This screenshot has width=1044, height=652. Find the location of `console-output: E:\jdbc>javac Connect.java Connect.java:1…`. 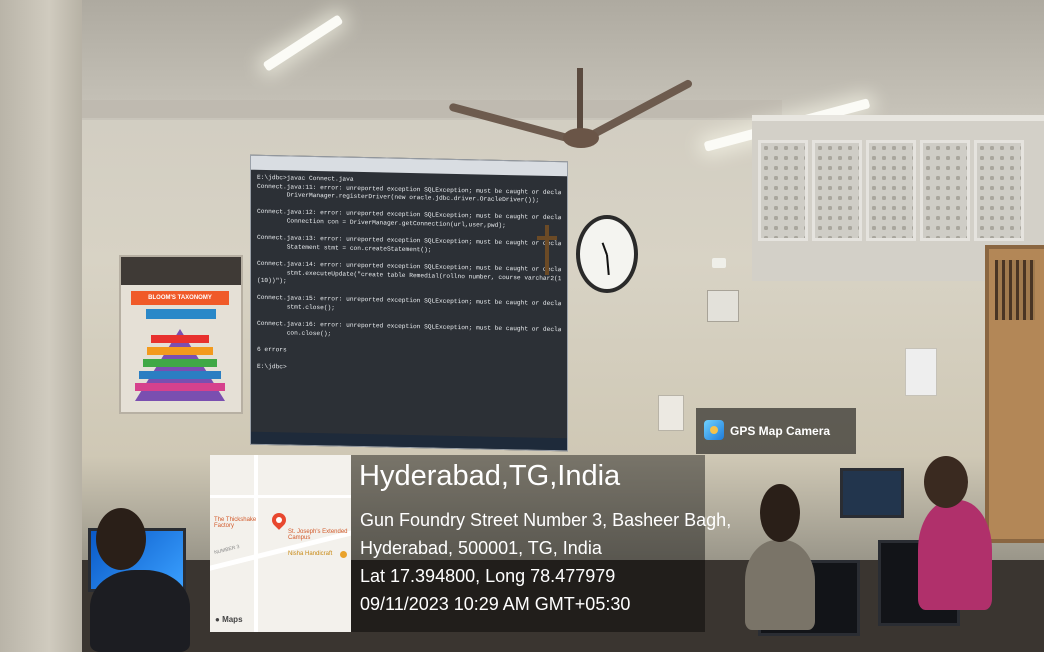

console-output: E:\jdbc>javac Connect.java Connect.java:1… is located at coordinates (409, 276).